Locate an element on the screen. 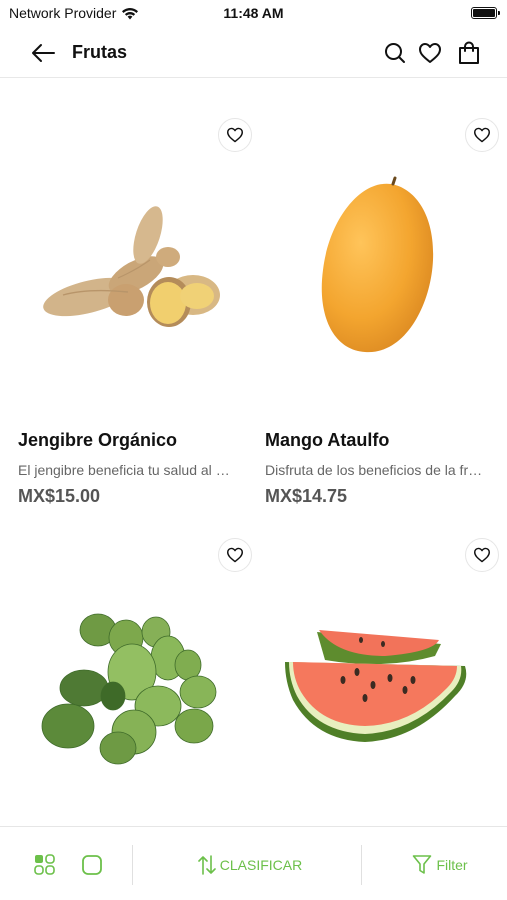  grid-view-button is located at coordinates (45, 865).